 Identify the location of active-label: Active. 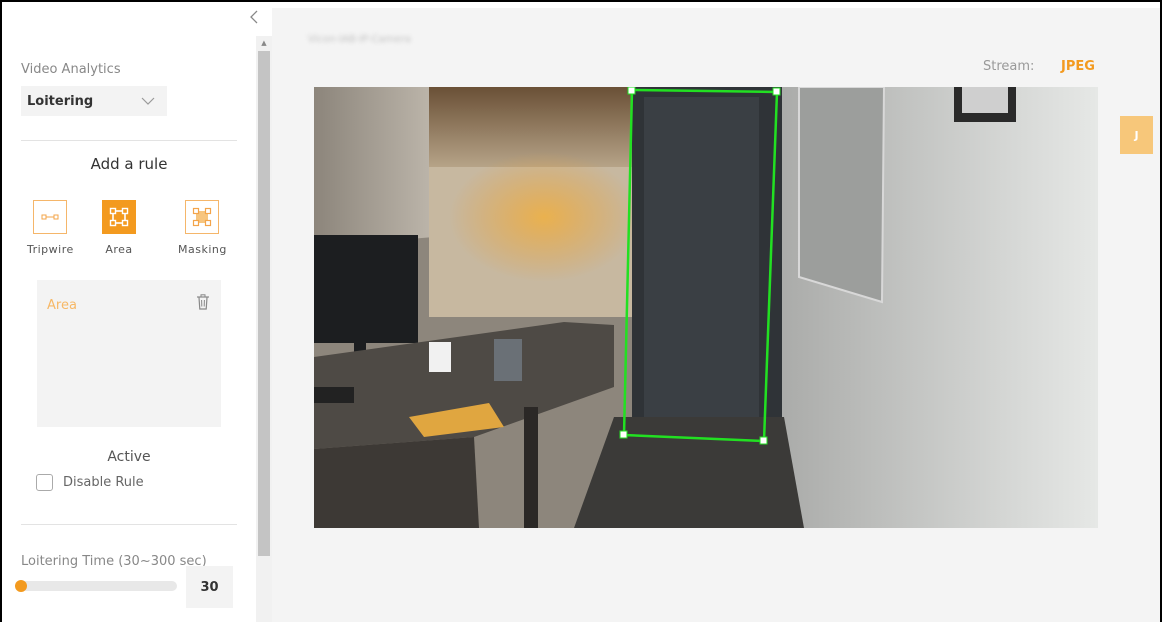
(129, 457).